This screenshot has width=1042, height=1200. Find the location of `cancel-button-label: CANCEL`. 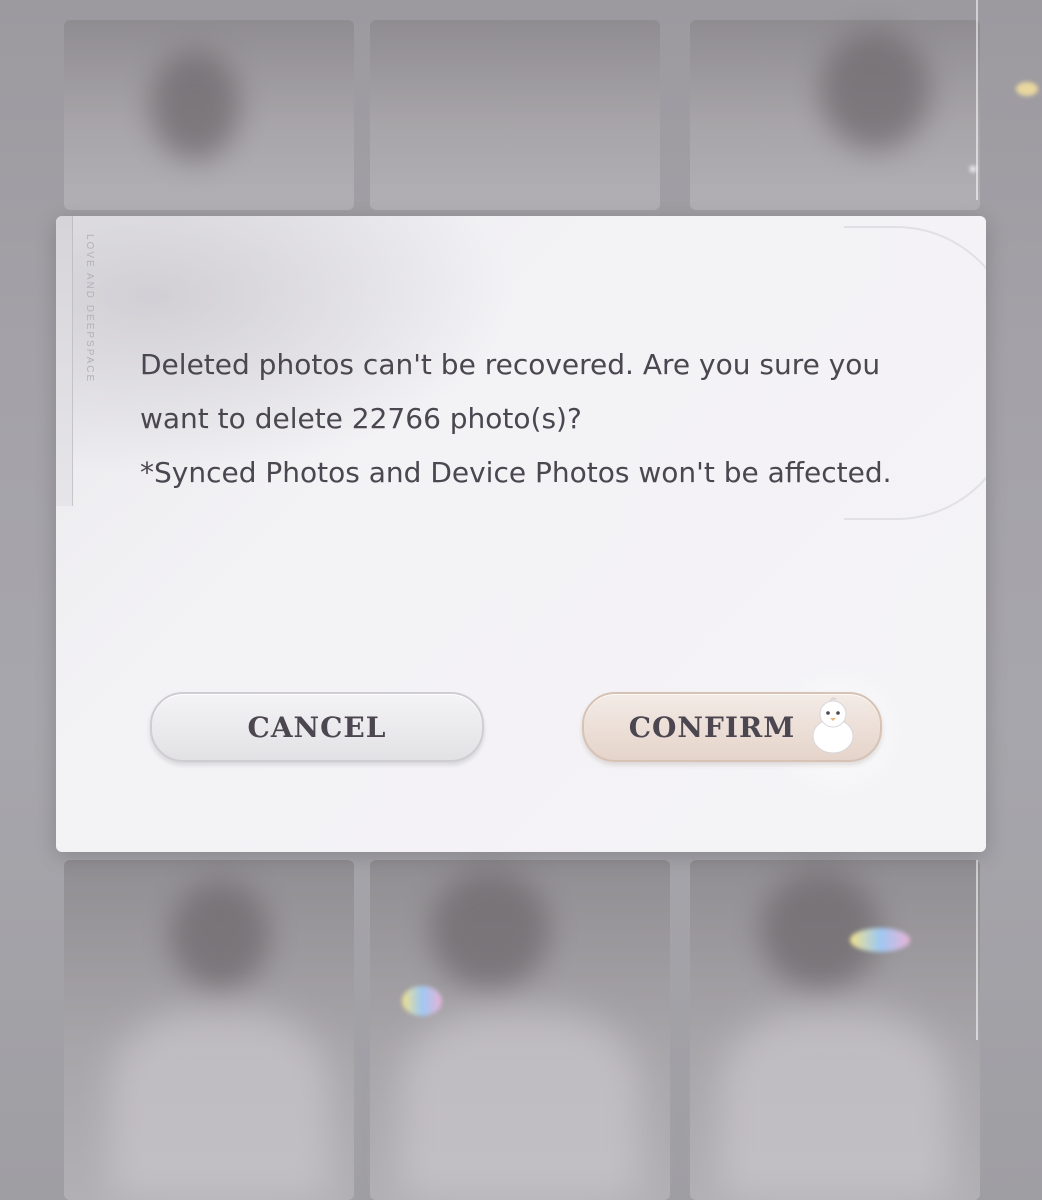

cancel-button-label: CANCEL is located at coordinates (317, 727).